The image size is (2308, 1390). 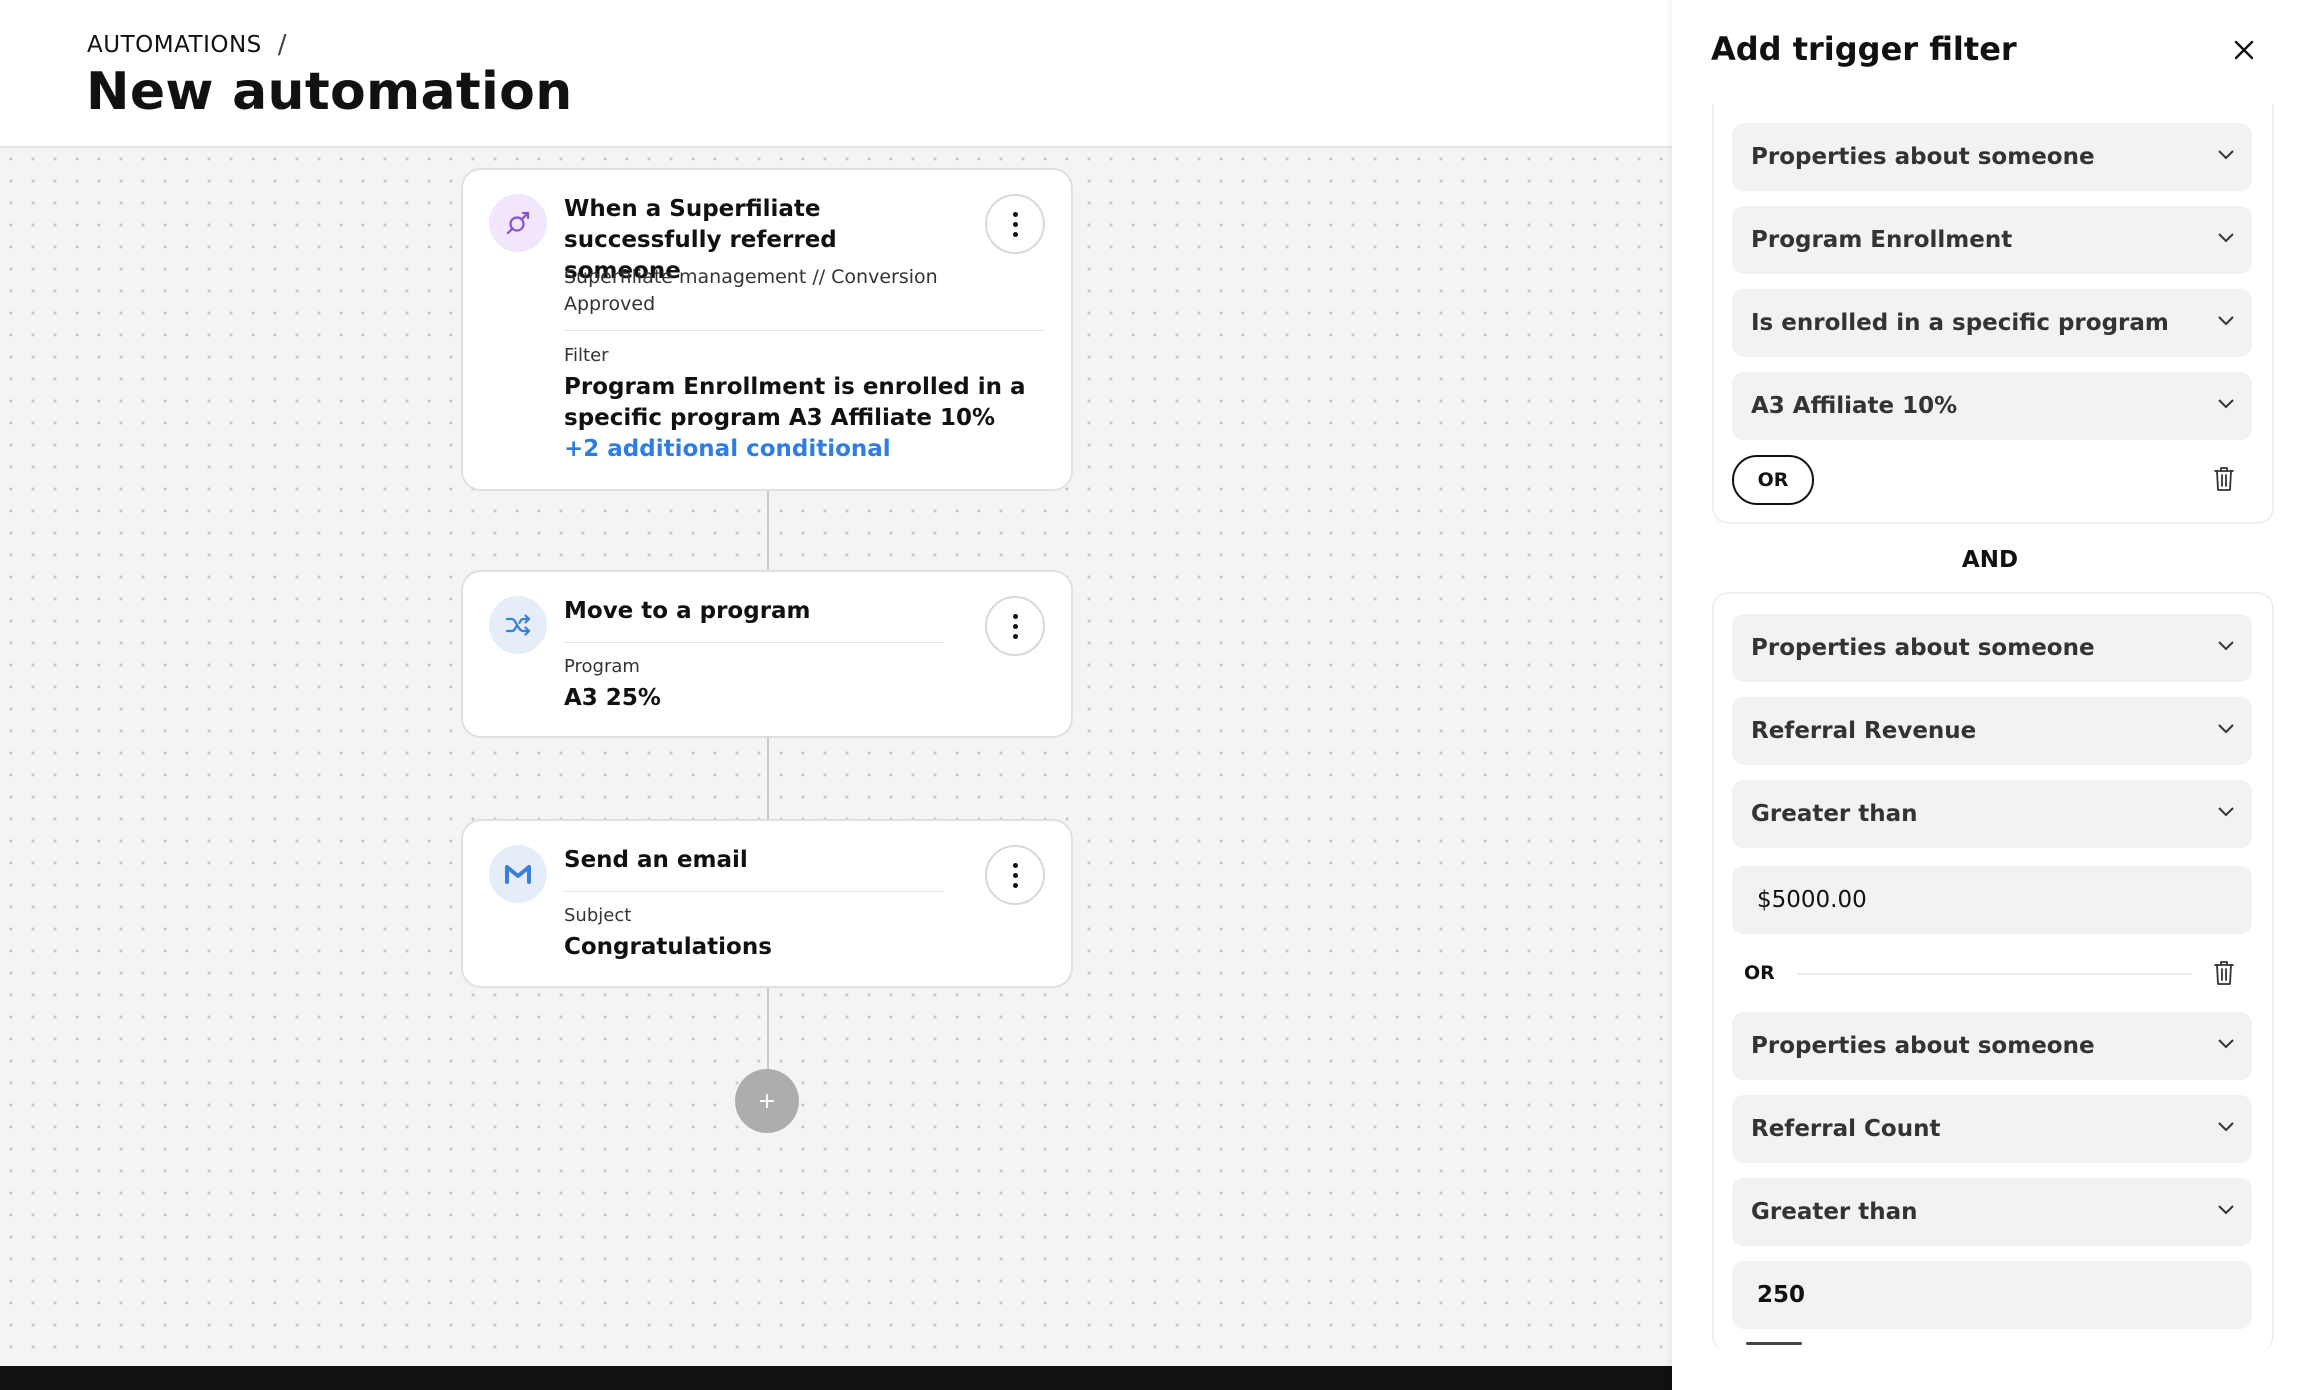 What do you see at coordinates (836, 1378) in the screenshot?
I see `bottom-bar` at bounding box center [836, 1378].